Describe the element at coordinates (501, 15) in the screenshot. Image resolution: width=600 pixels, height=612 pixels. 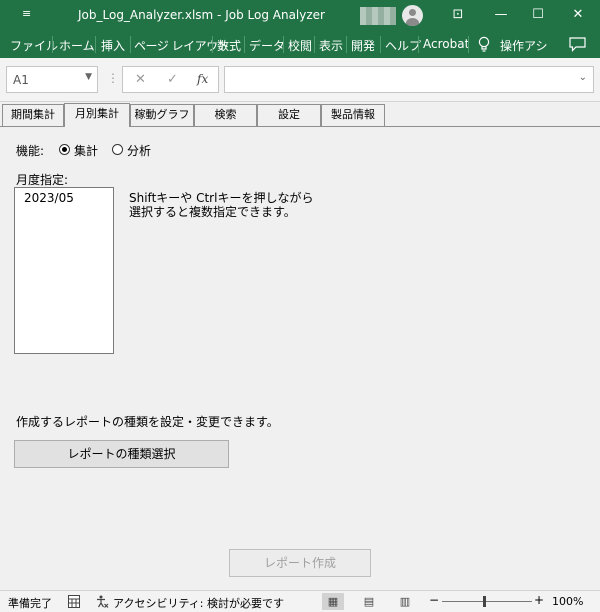
I see `minimize-button: —` at that location.